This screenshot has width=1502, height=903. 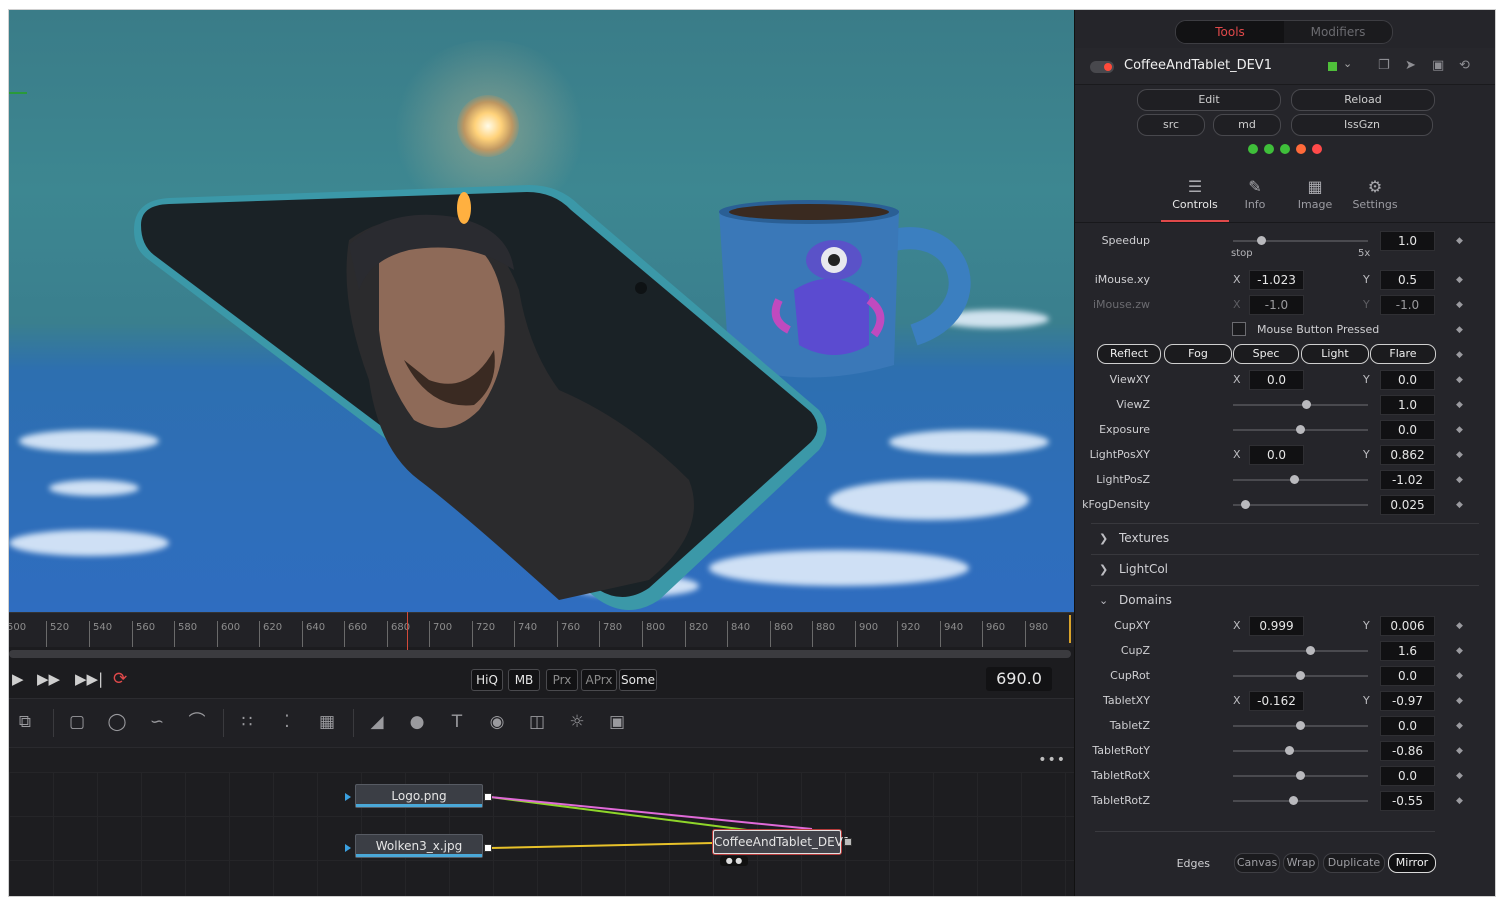 I want to click on current-time-field: 690.0, so click(x=1019, y=679).